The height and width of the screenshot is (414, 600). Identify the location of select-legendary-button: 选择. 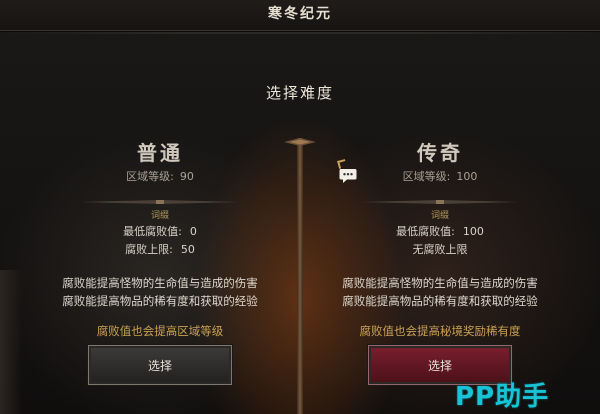
(440, 365).